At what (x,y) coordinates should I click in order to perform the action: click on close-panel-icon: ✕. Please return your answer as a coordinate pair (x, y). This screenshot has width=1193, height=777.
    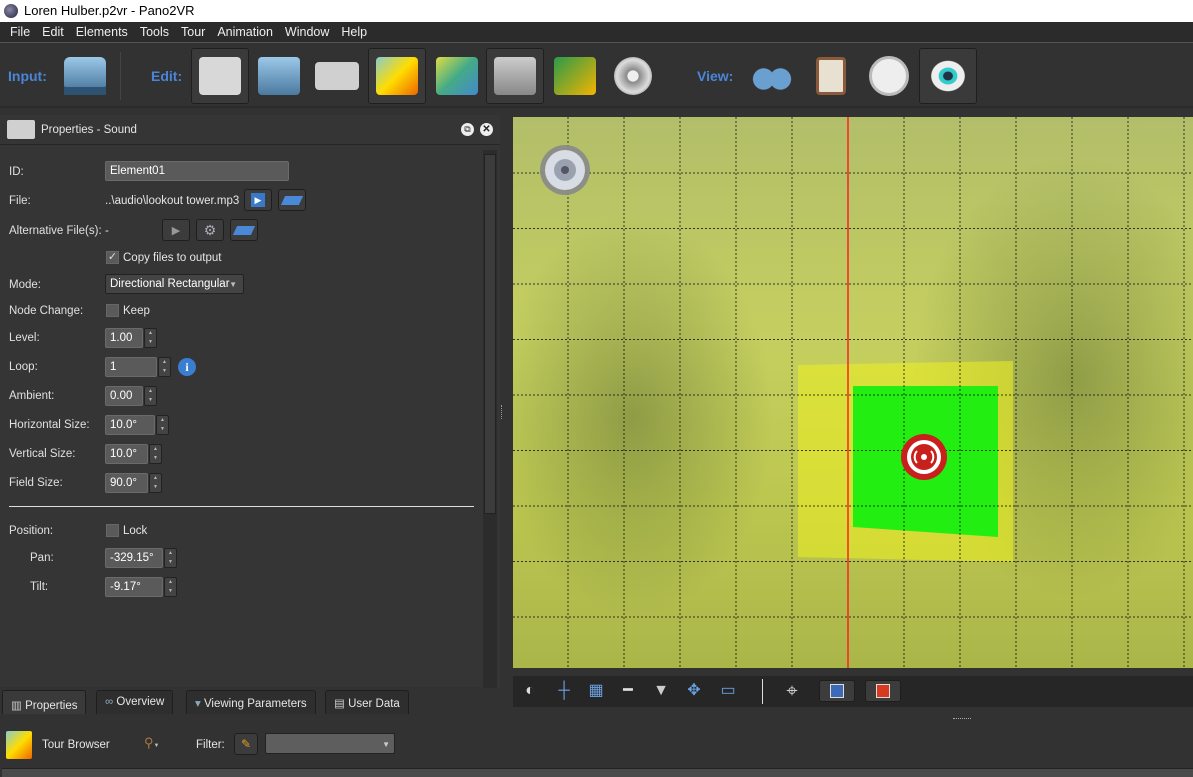
    Looking at the image, I should click on (486, 129).